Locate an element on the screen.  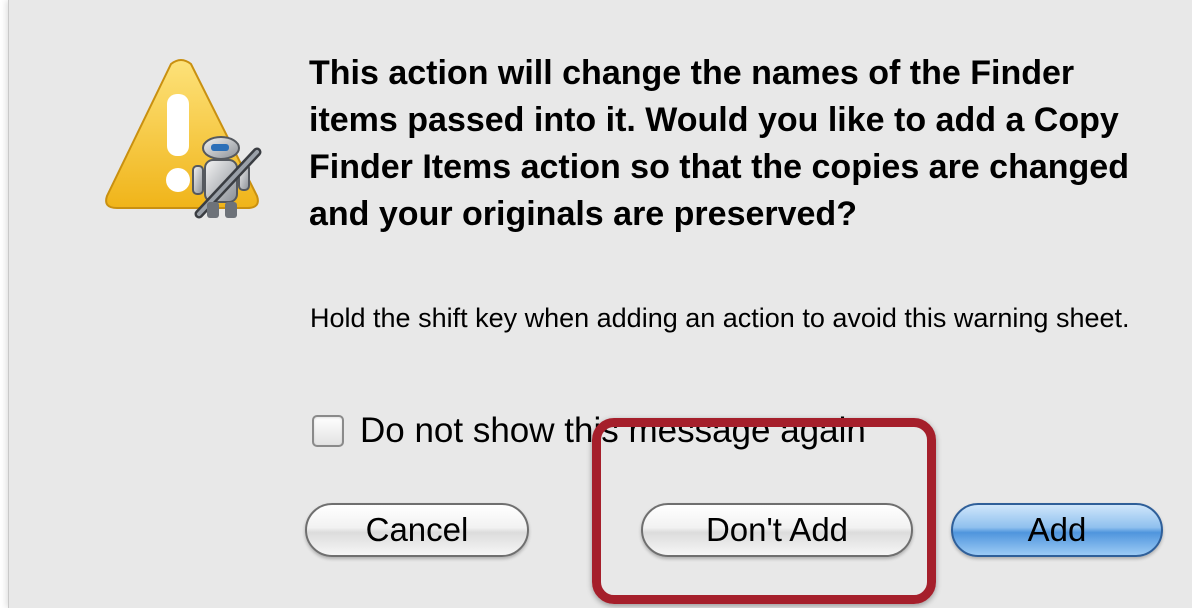
checkbox-box is located at coordinates (328, 431).